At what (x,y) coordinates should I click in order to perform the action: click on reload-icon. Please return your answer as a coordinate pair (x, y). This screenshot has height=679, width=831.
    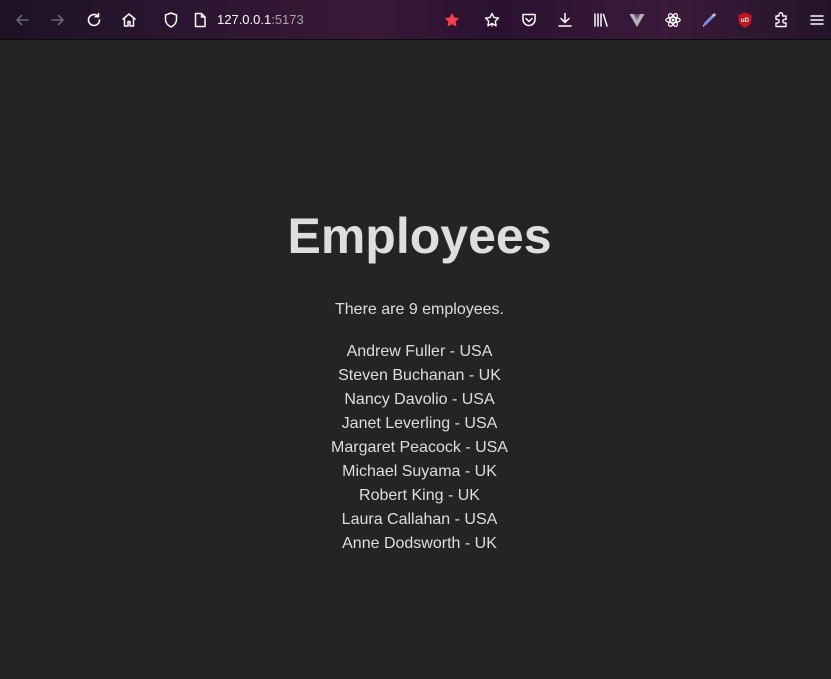
    Looking at the image, I should click on (94, 20).